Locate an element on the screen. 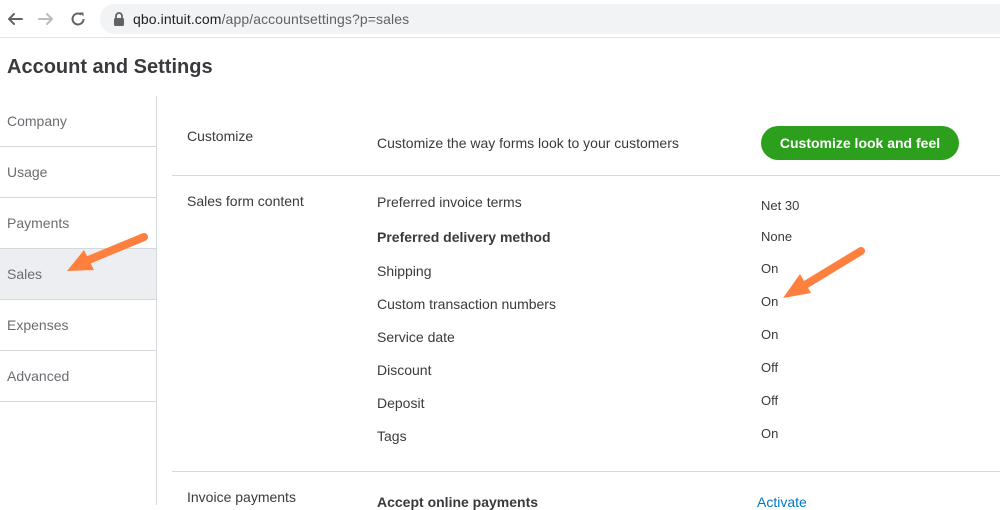 This screenshot has width=1000, height=510. sidebar-item-sales: Sales is located at coordinates (78, 274).